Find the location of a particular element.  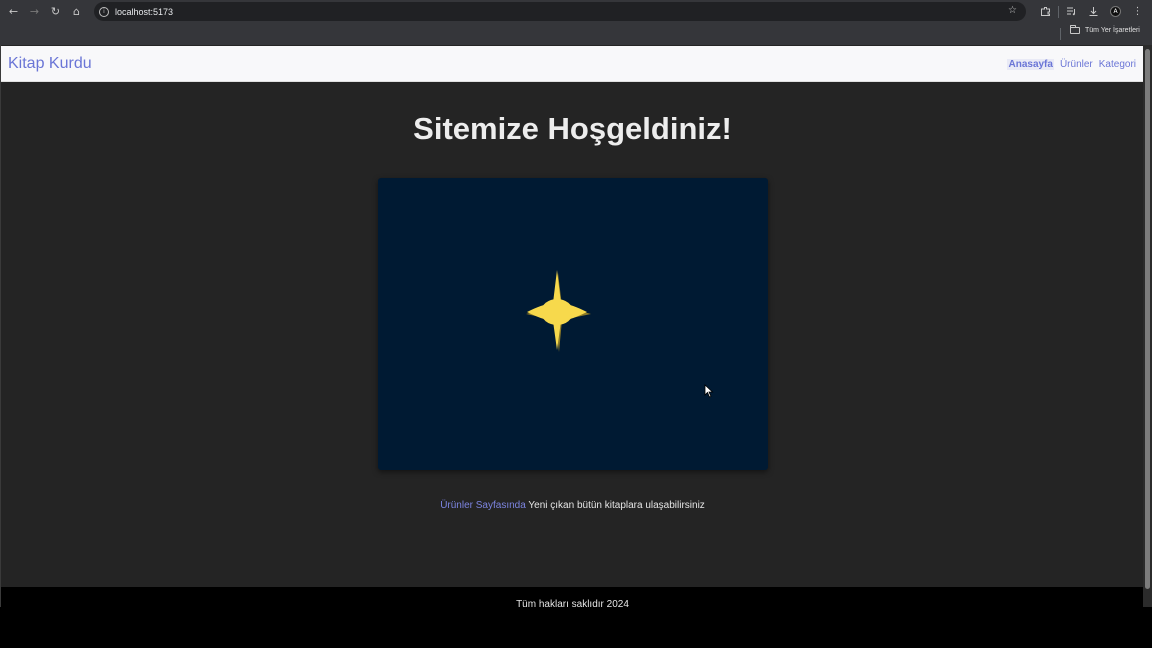

avatar: A is located at coordinates (1115, 11).